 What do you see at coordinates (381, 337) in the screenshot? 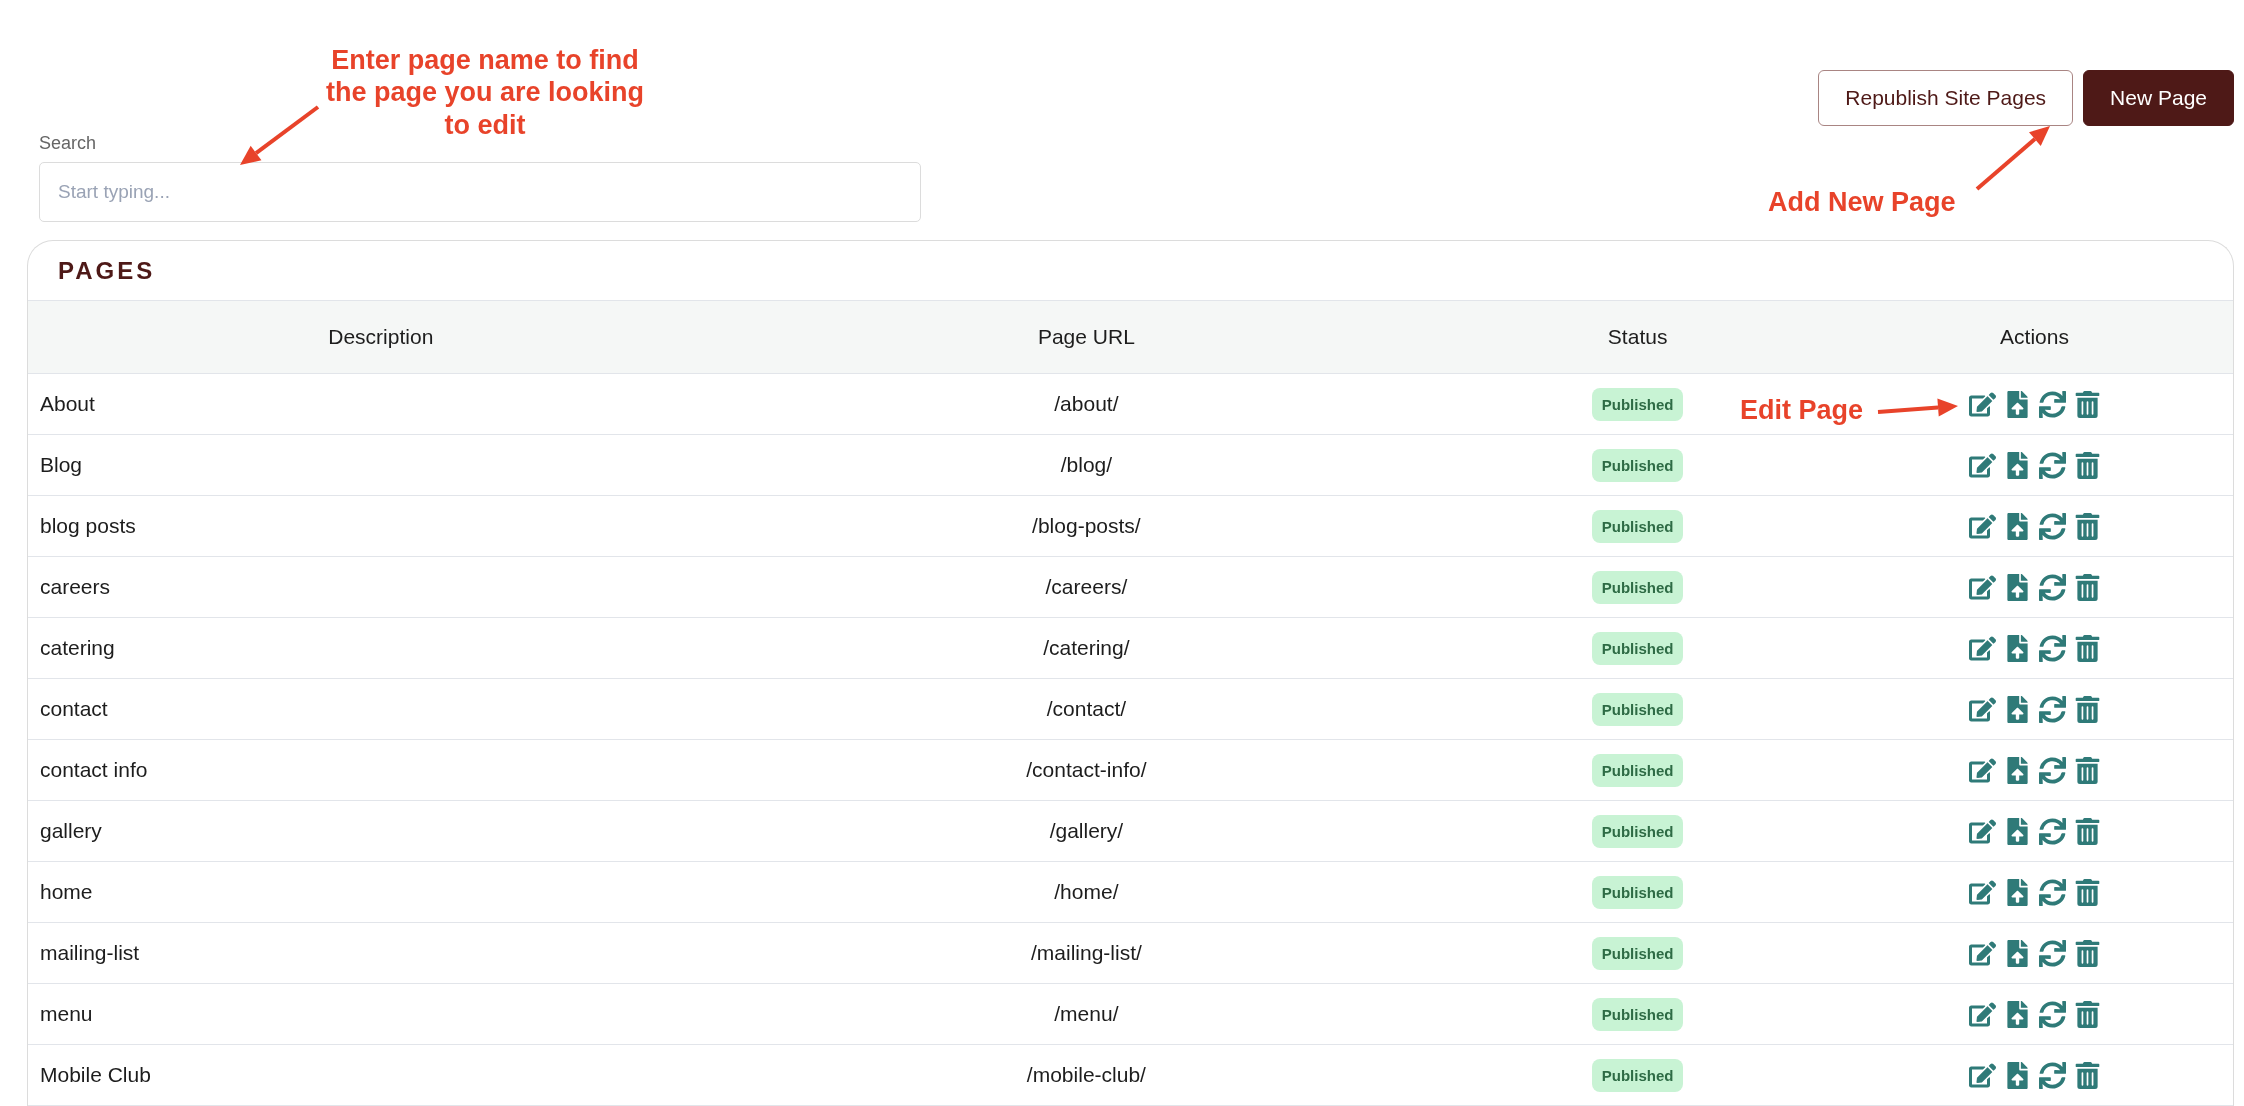
I see `column-header: Description` at bounding box center [381, 337].